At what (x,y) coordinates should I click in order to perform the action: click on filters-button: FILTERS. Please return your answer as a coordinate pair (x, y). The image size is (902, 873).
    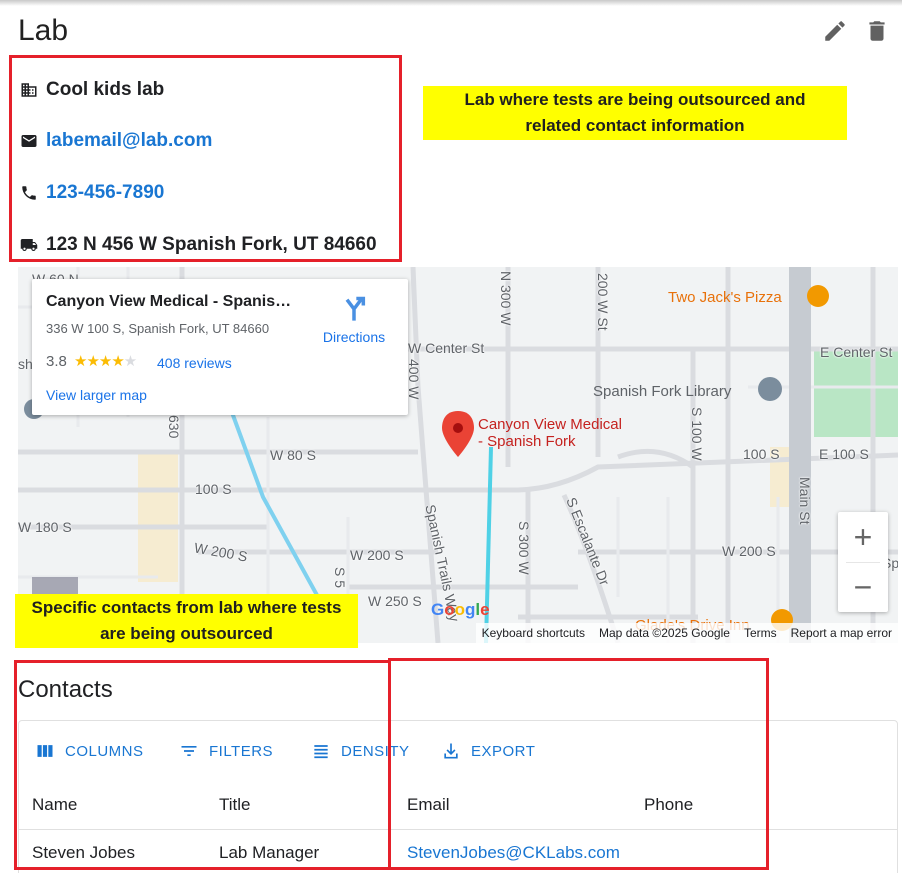
    Looking at the image, I should click on (226, 751).